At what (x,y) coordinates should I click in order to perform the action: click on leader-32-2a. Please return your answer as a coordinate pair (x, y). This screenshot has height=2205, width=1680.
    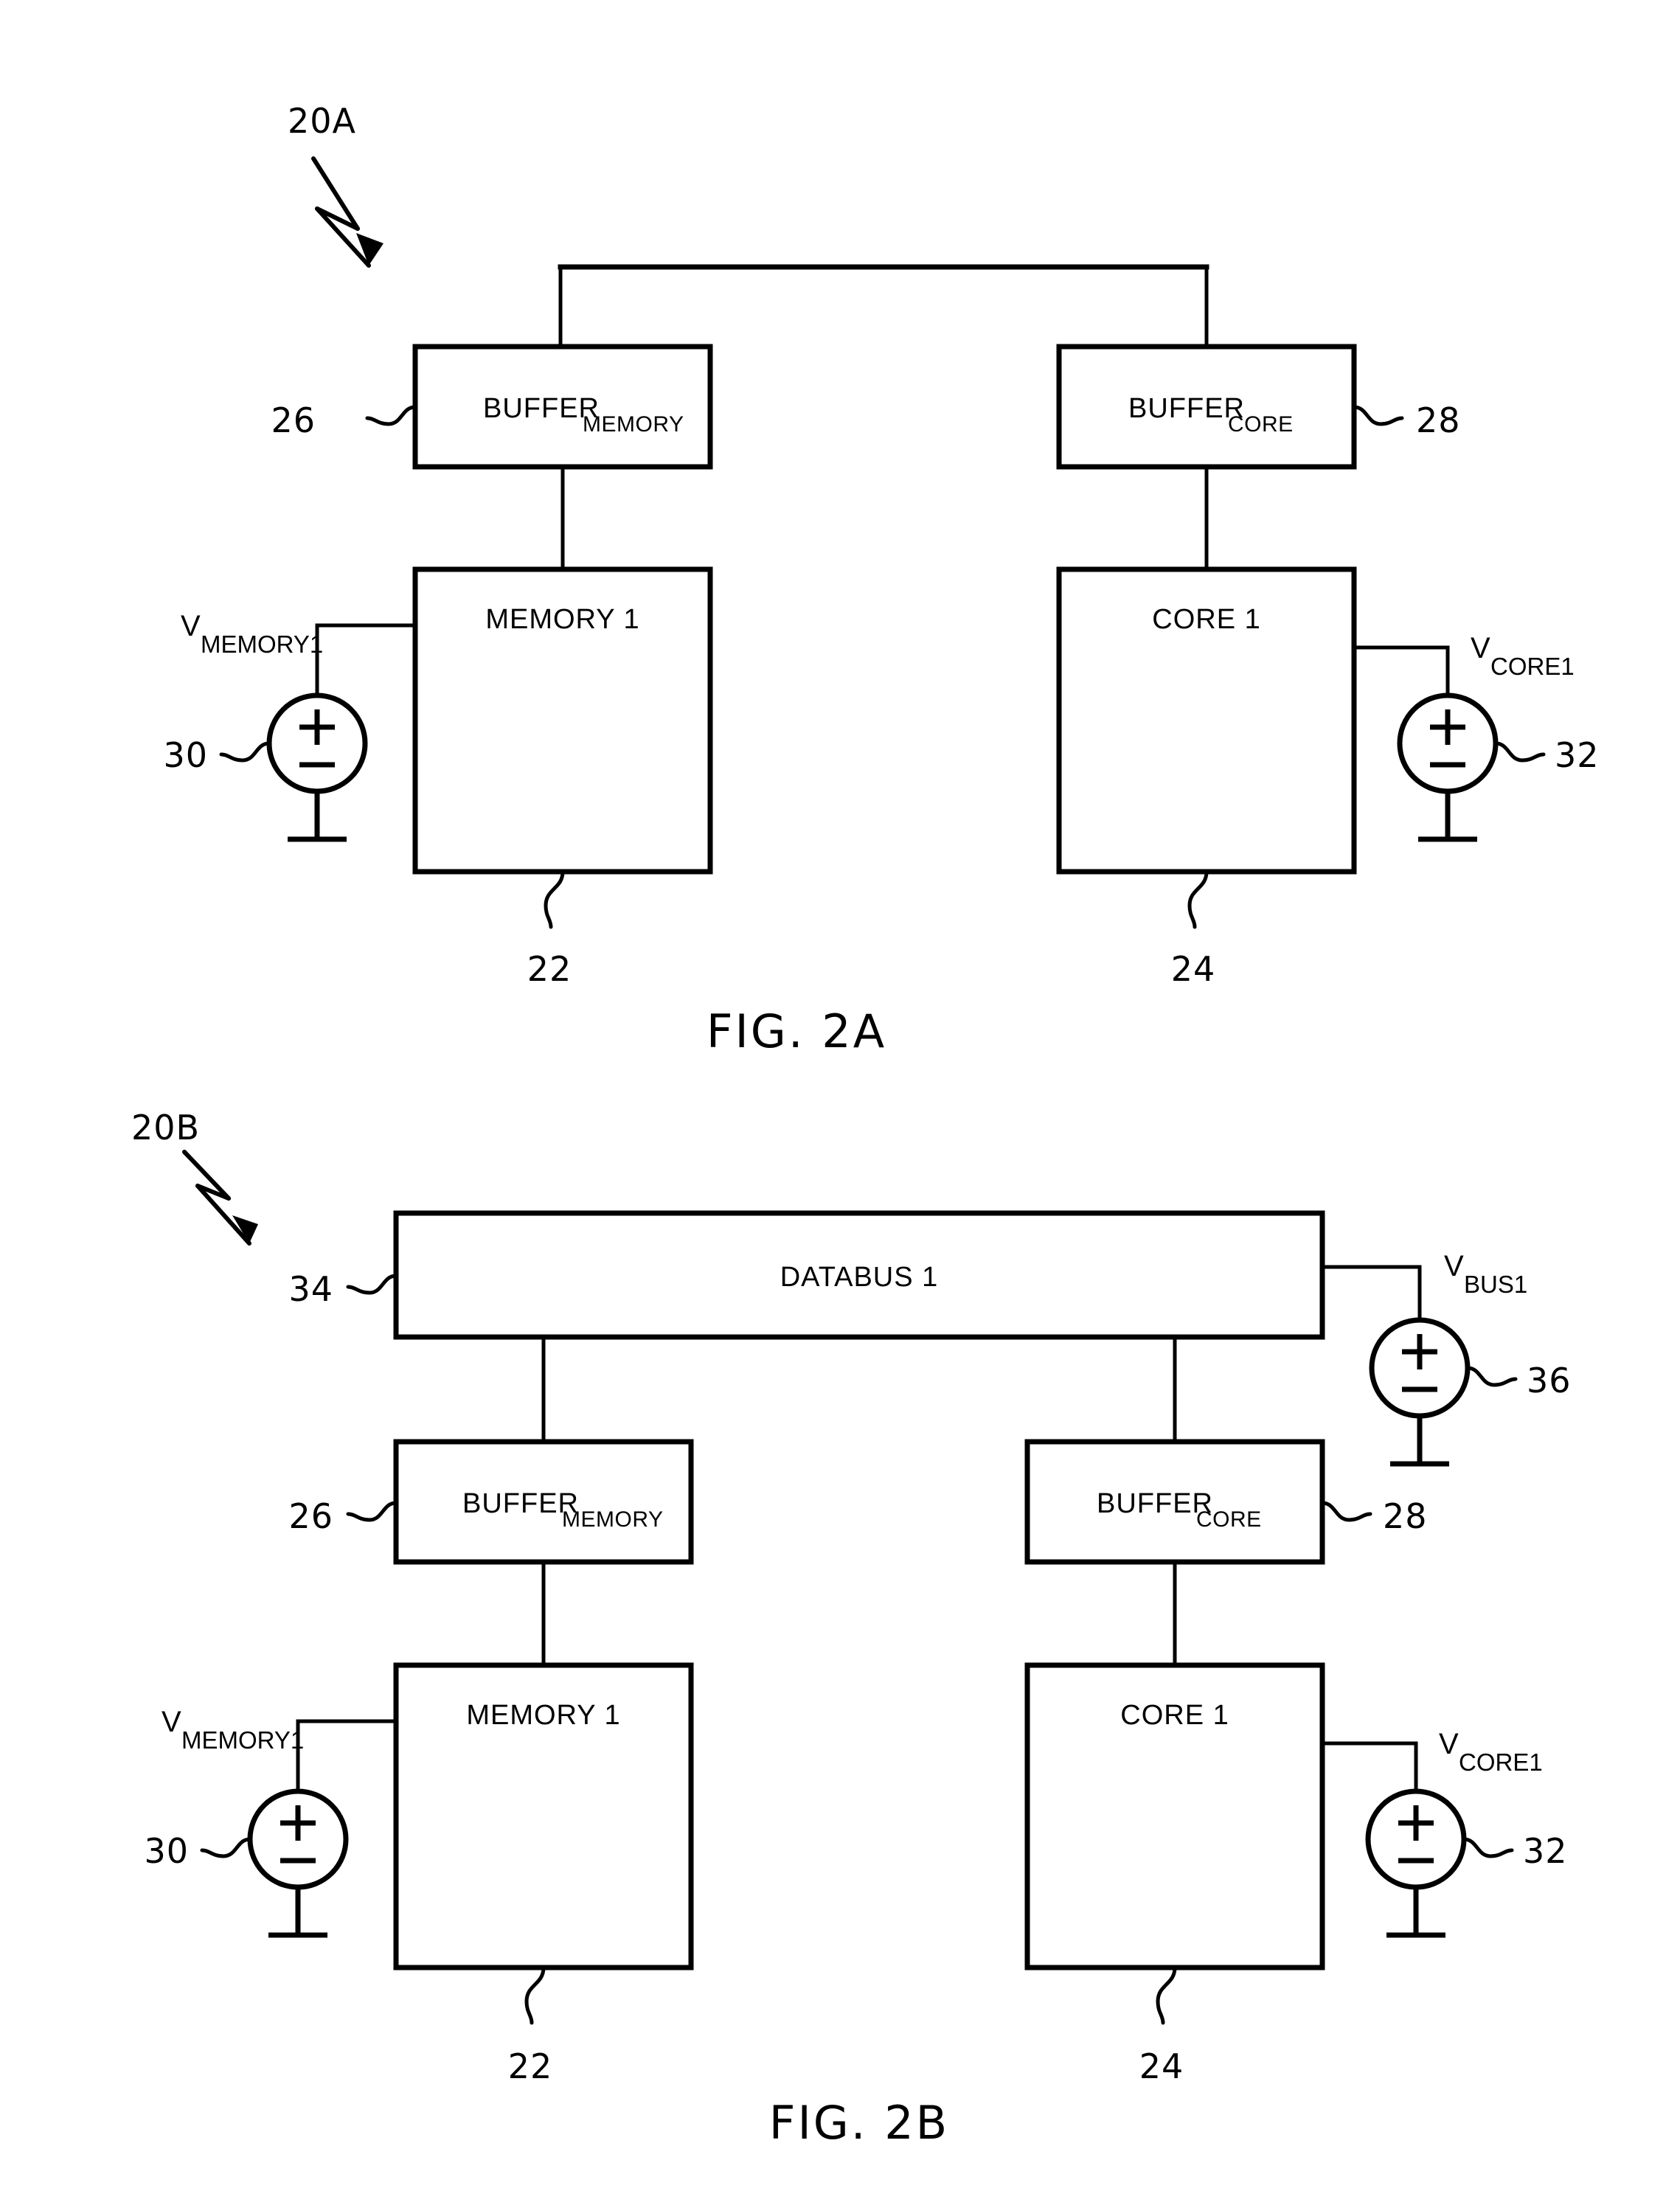
    Looking at the image, I should click on (1519, 752).